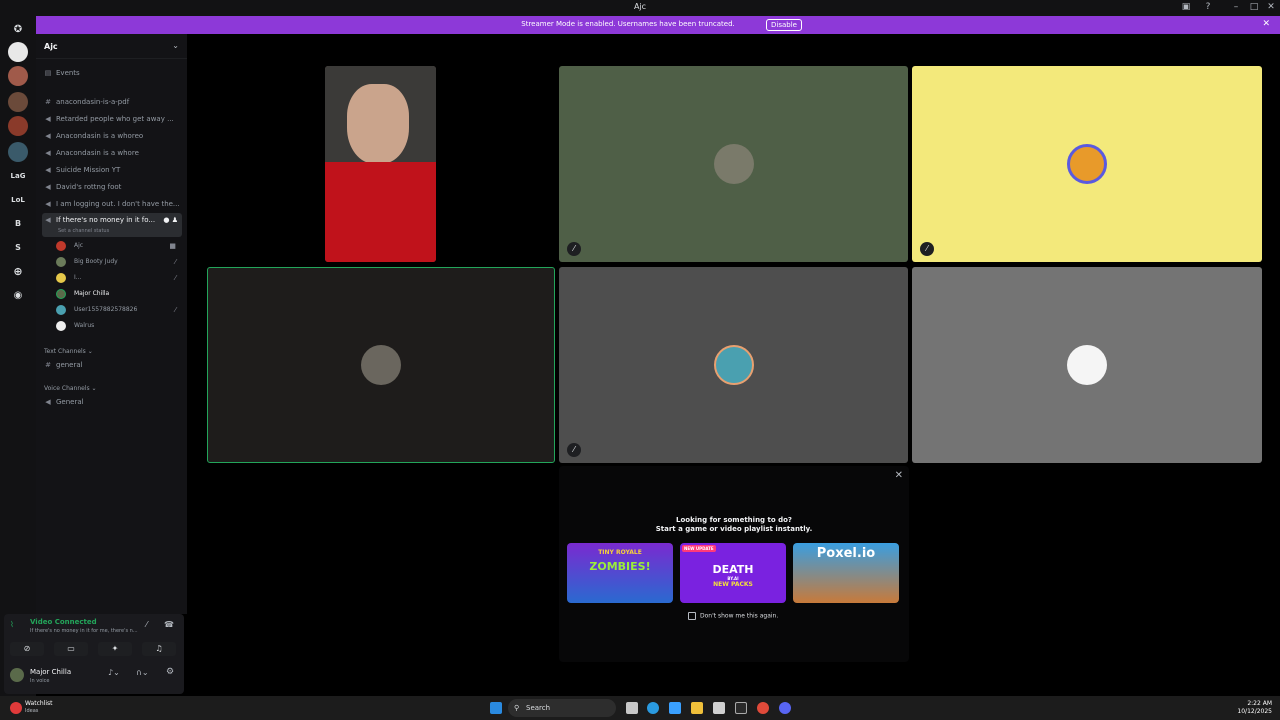 The height and width of the screenshot is (720, 1280). Describe the element at coordinates (27, 649) in the screenshot. I see `camera-off-button: ⊘` at that location.